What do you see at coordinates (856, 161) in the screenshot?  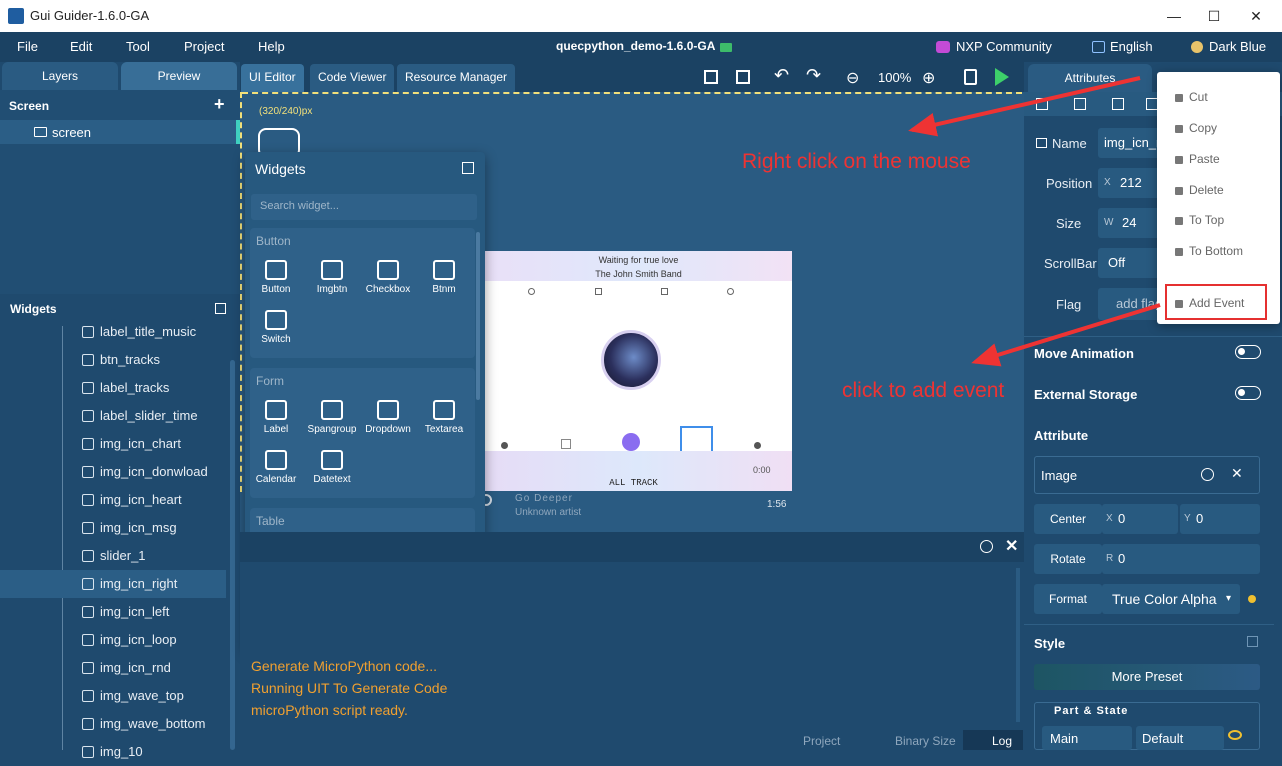 I see `annotation-right-click: Right click on the mouse` at bounding box center [856, 161].